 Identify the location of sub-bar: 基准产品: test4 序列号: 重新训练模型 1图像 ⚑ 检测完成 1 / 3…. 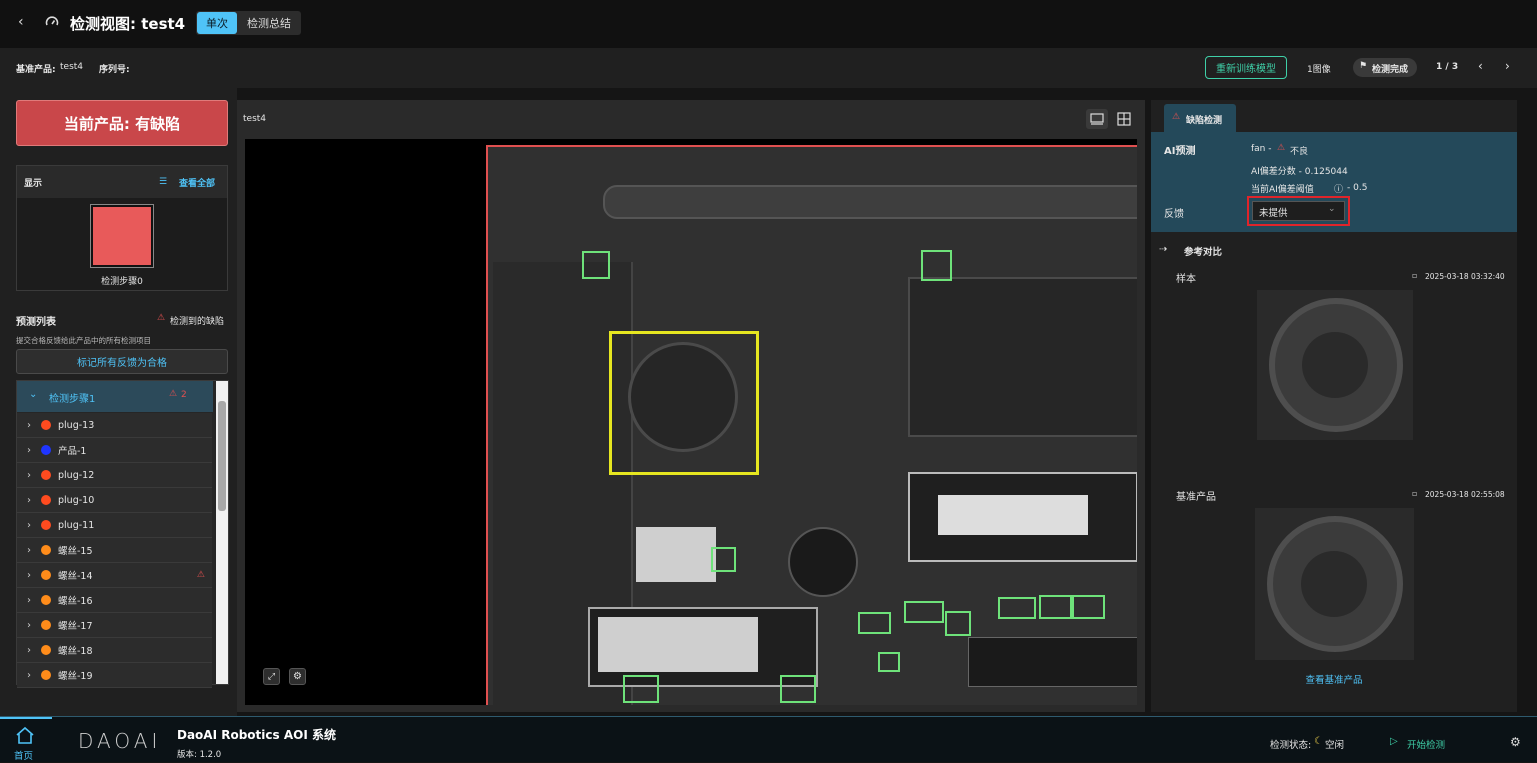
(768, 68).